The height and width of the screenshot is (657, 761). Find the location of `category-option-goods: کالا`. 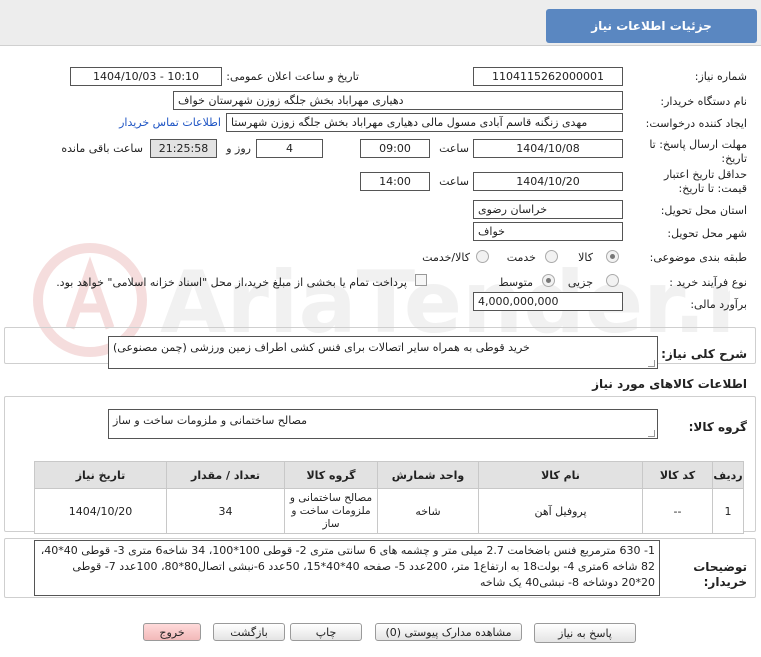

category-option-goods: کالا is located at coordinates (585, 257).